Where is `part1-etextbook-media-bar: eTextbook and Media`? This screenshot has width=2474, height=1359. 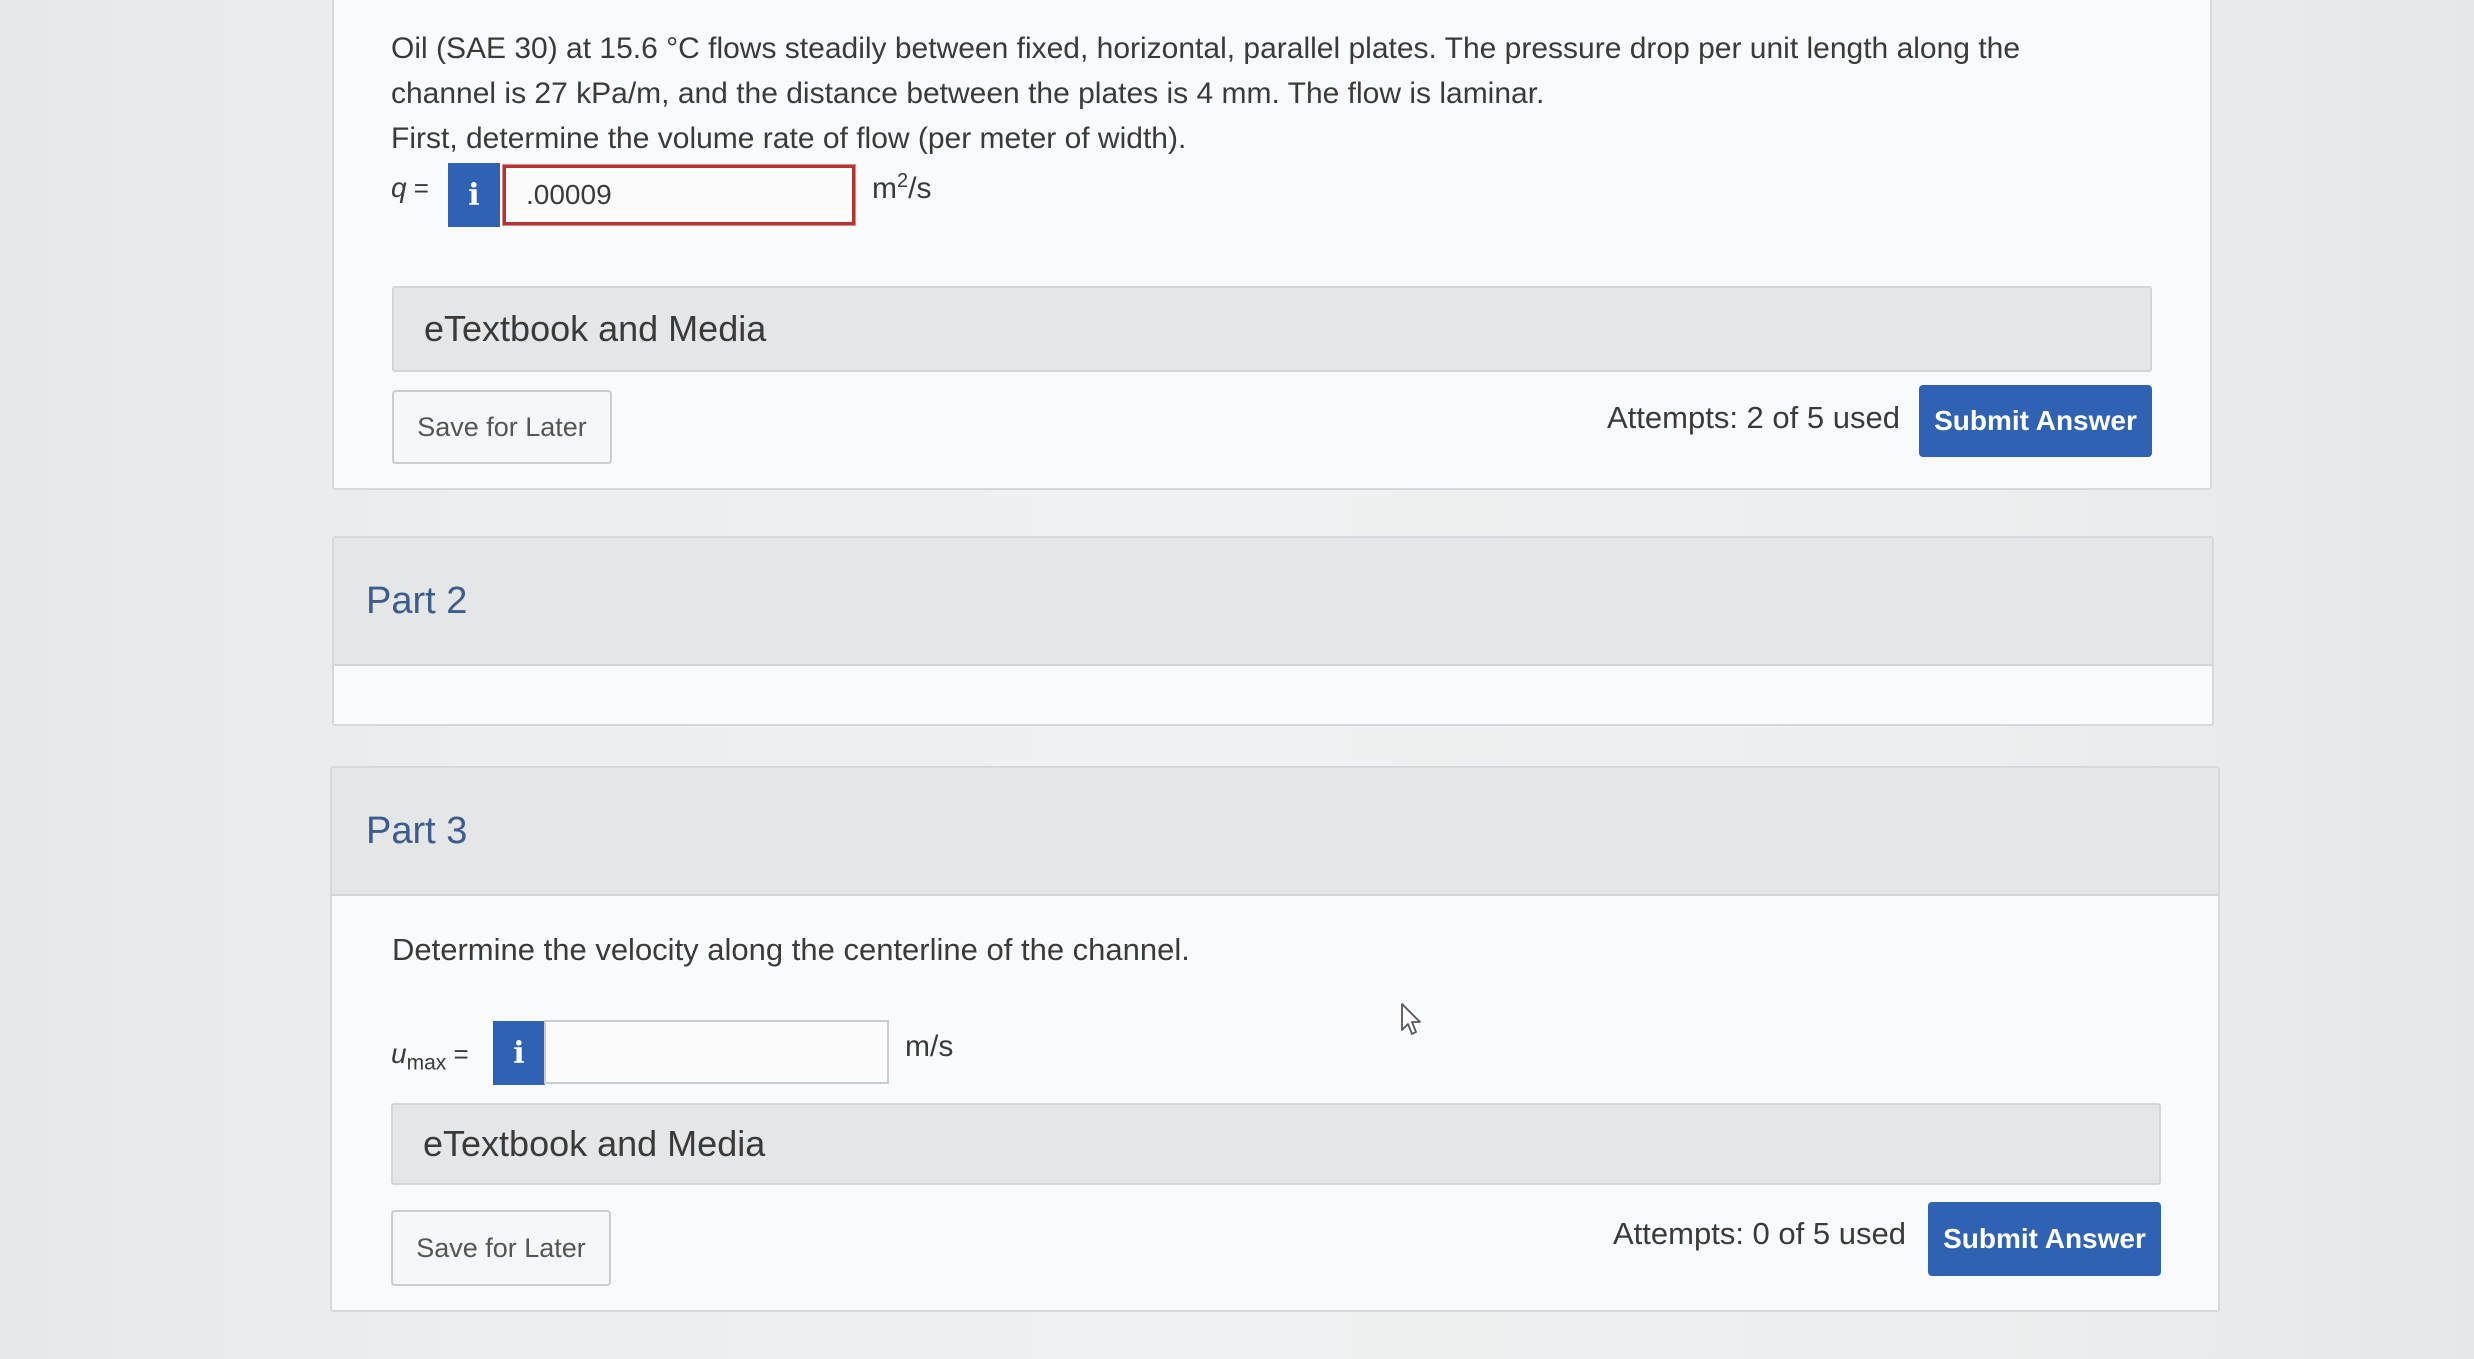 part1-etextbook-media-bar: eTextbook and Media is located at coordinates (1272, 329).